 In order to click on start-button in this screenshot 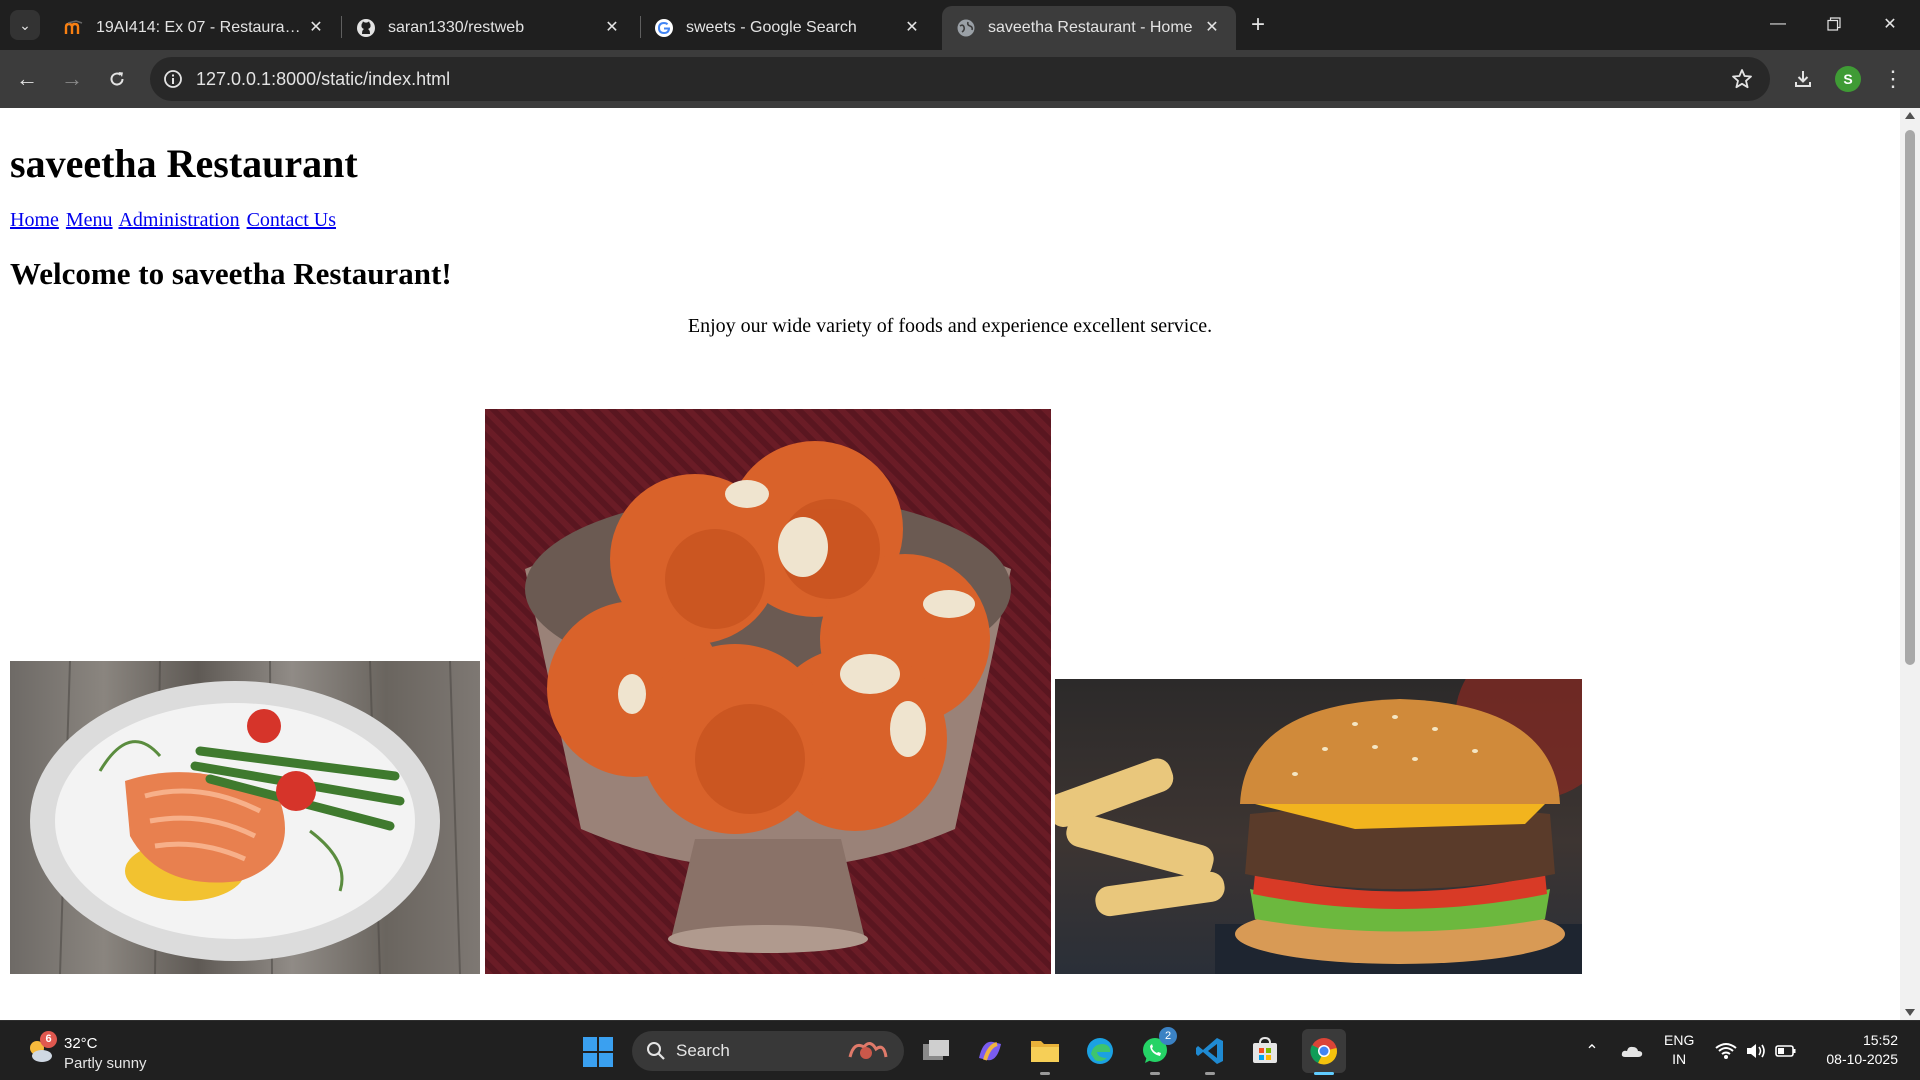, I will do `click(598, 1052)`.